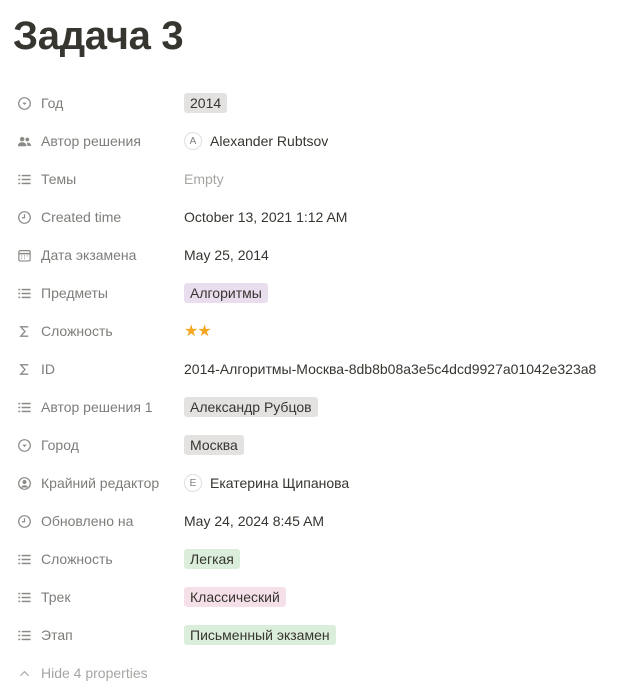  I want to click on property-label-solution-author: Автор решения, so click(98, 141).